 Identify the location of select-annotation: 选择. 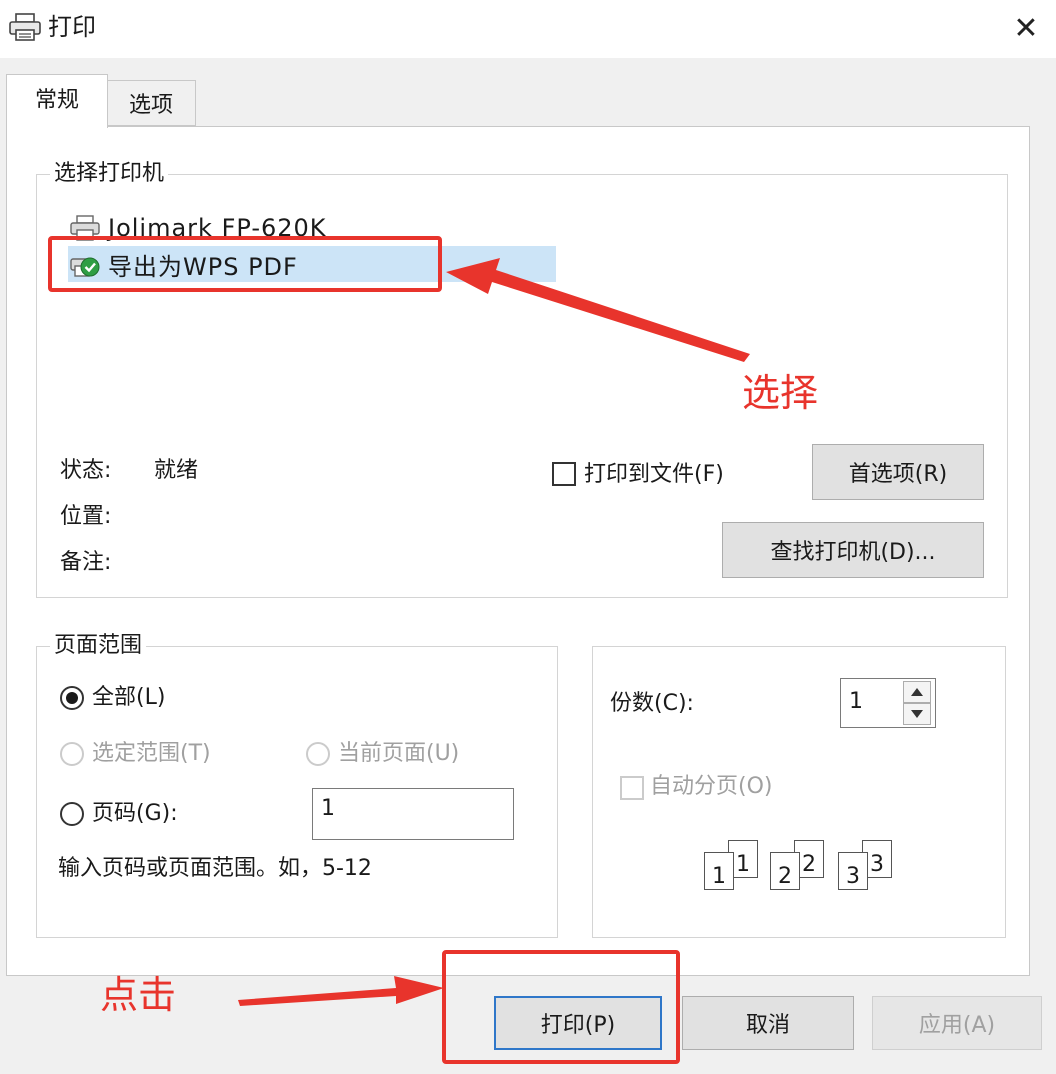
(780, 393).